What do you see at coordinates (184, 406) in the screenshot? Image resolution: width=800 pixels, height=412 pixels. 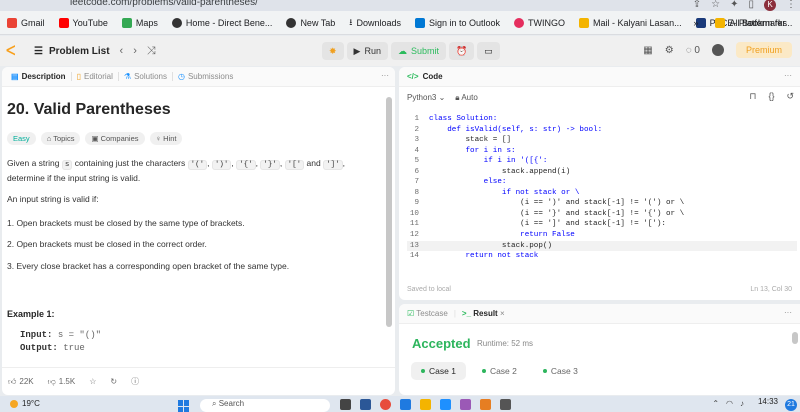 I see `windows-start-icon` at bounding box center [184, 406].